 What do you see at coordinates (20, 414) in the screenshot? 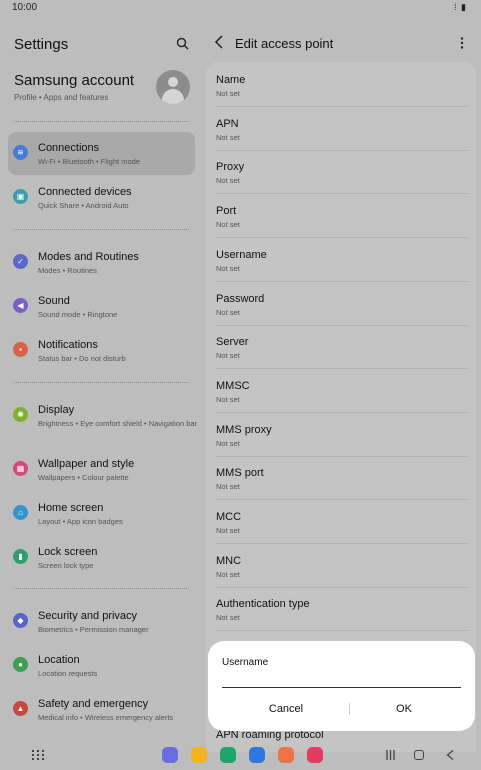
I see `display-icon: ✺` at bounding box center [20, 414].